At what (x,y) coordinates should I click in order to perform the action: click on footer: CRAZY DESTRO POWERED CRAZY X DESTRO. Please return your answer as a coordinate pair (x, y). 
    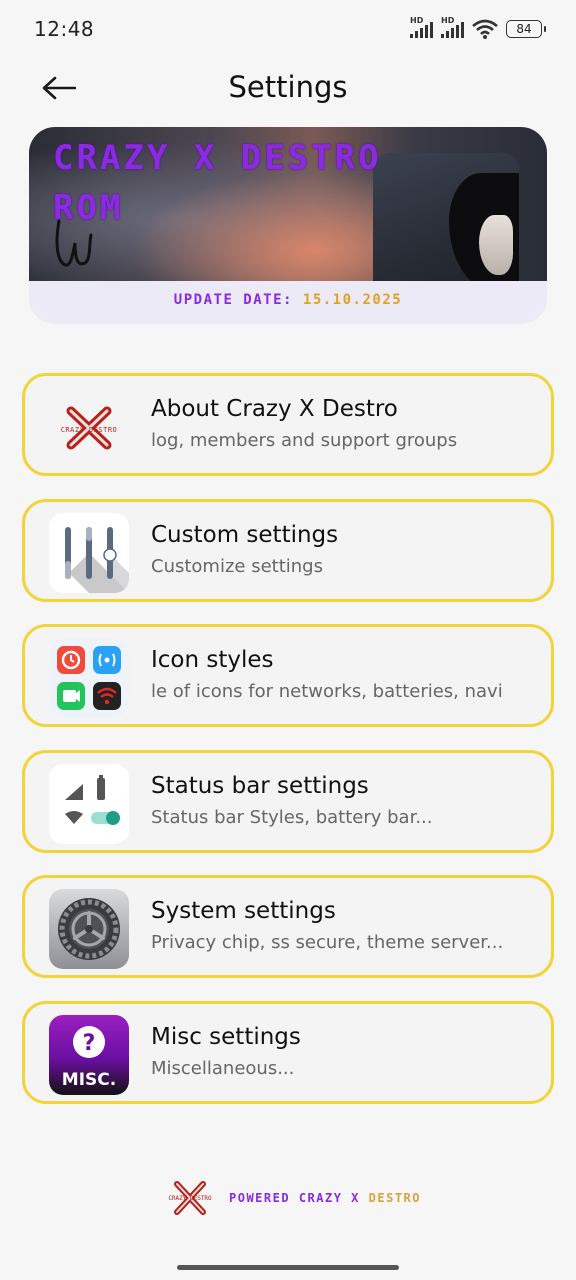
    Looking at the image, I should click on (288, 1198).